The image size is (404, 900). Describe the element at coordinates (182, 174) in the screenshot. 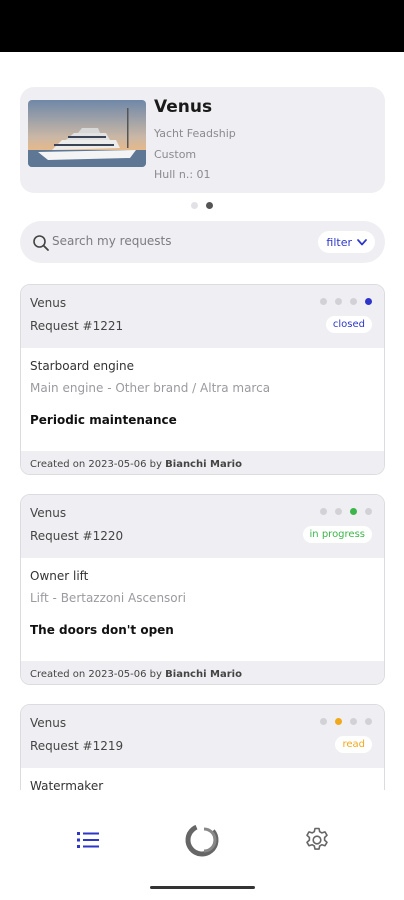

I see `vessel-hull: Hull n.: 01` at that location.